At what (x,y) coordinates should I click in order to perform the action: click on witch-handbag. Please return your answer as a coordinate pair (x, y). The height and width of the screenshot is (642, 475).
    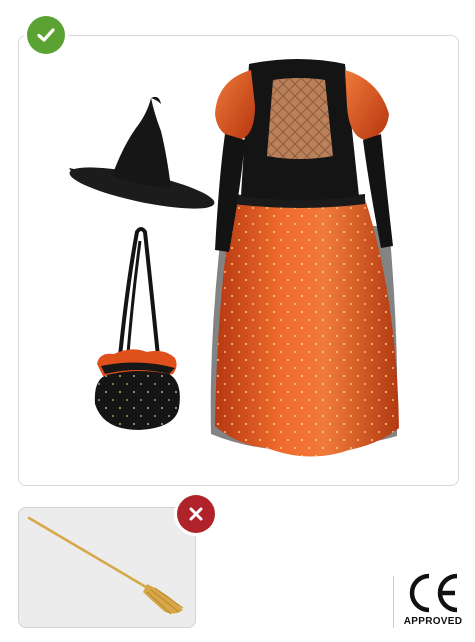
    Looking at the image, I should click on (137, 328).